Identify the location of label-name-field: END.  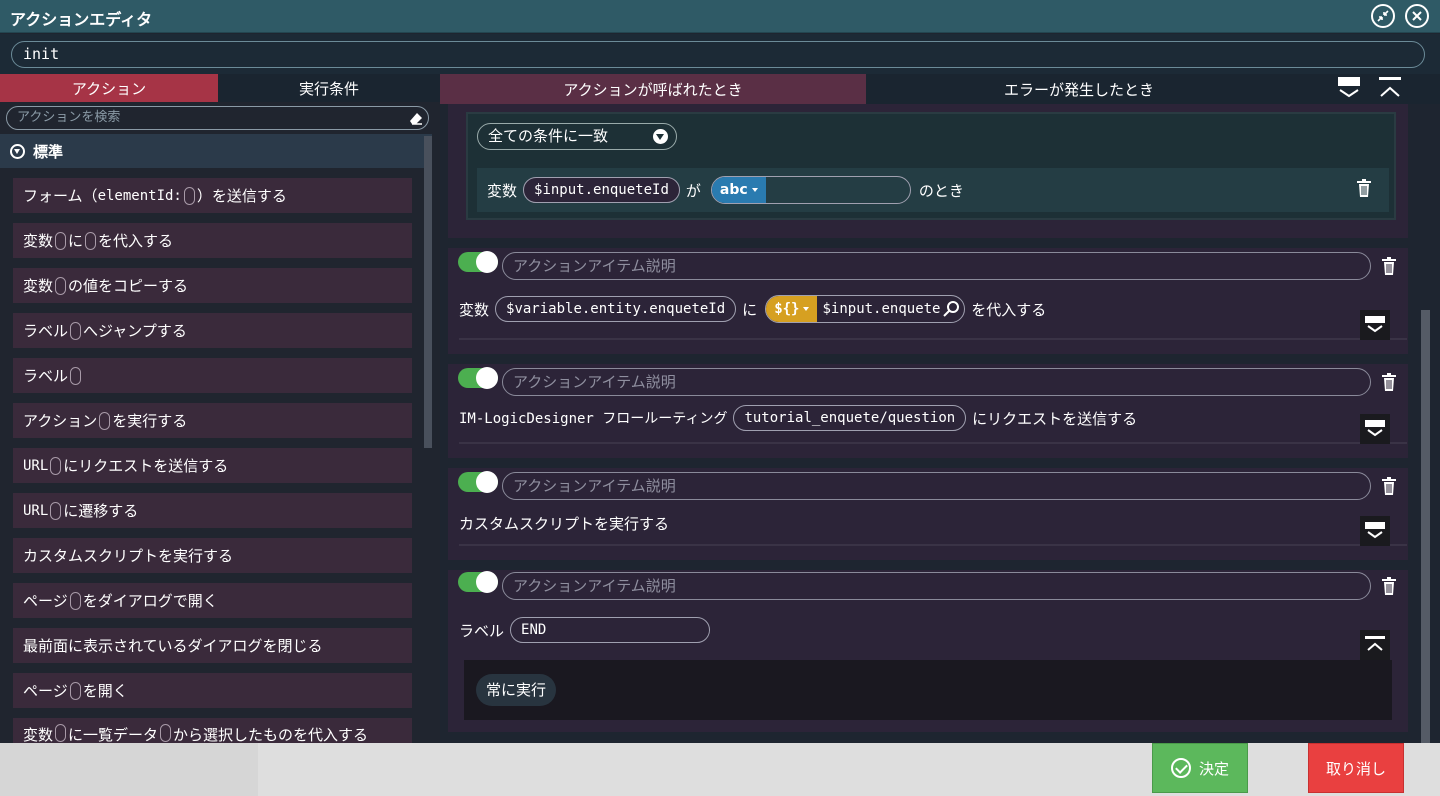
(610, 630).